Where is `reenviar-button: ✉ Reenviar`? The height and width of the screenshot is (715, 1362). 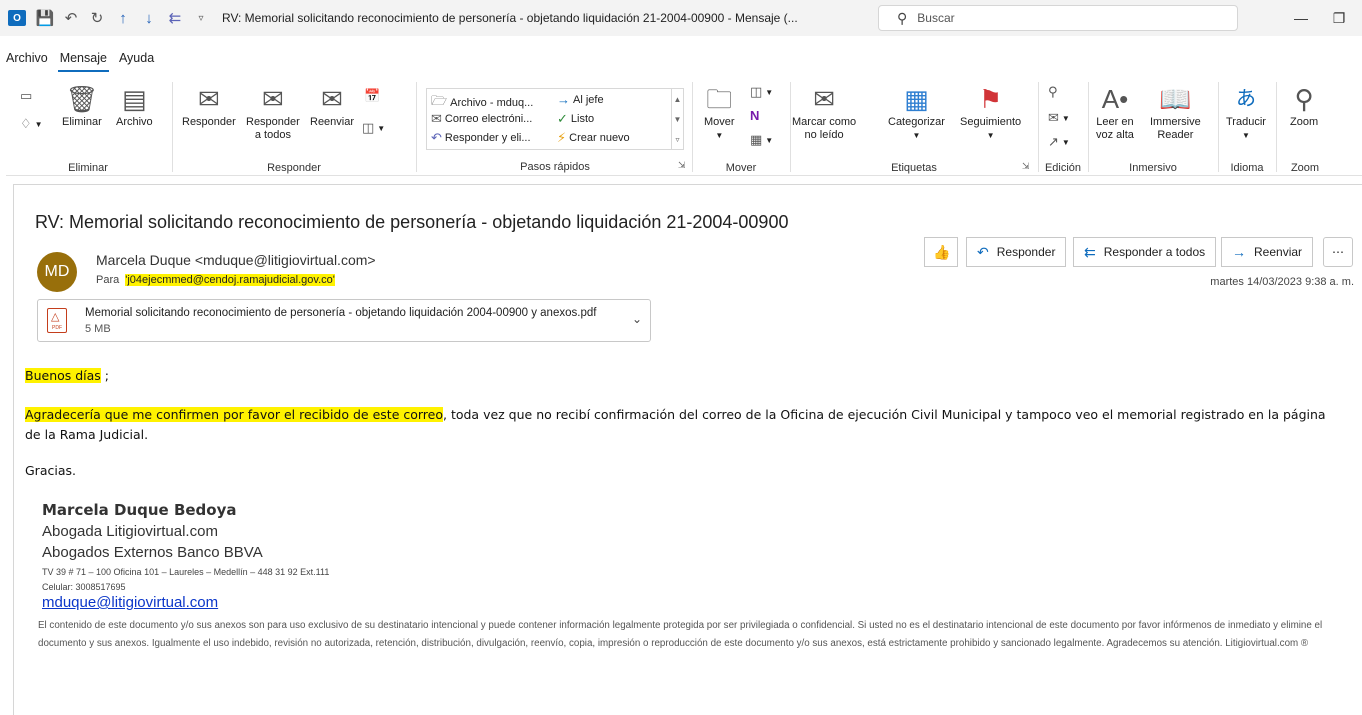
reenviar-button: ✉ Reenviar is located at coordinates (332, 105).